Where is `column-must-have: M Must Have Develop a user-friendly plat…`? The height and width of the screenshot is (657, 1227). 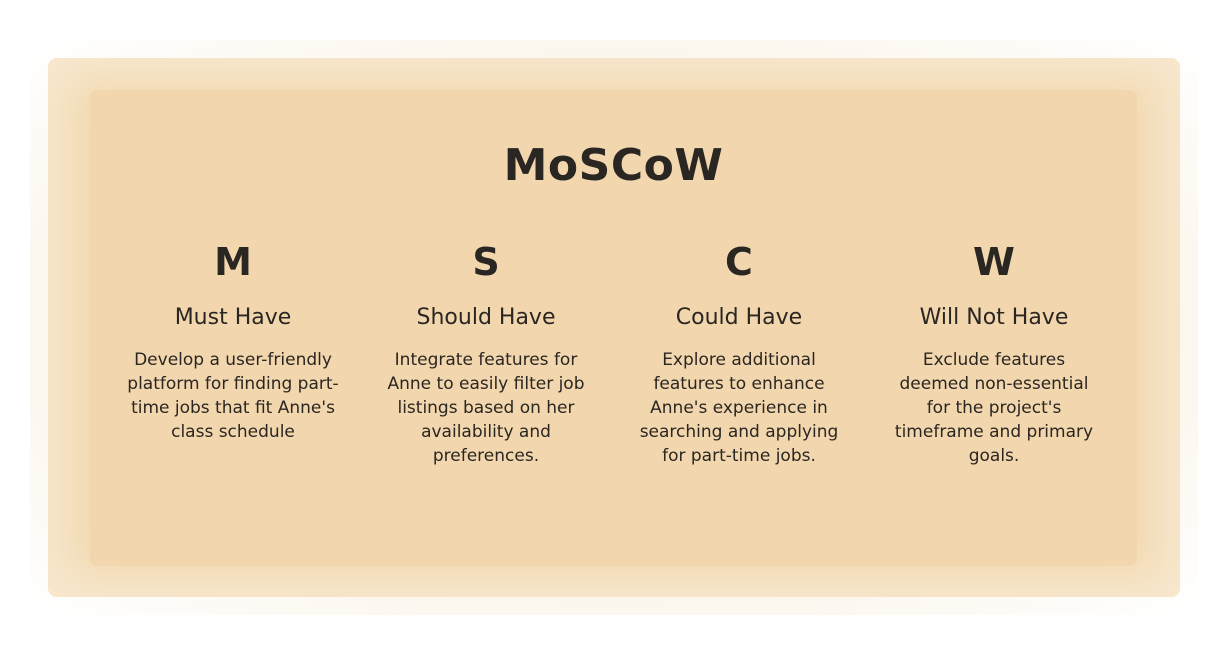
column-must-have: M Must Have Develop a user-friendly plat… is located at coordinates (233, 339).